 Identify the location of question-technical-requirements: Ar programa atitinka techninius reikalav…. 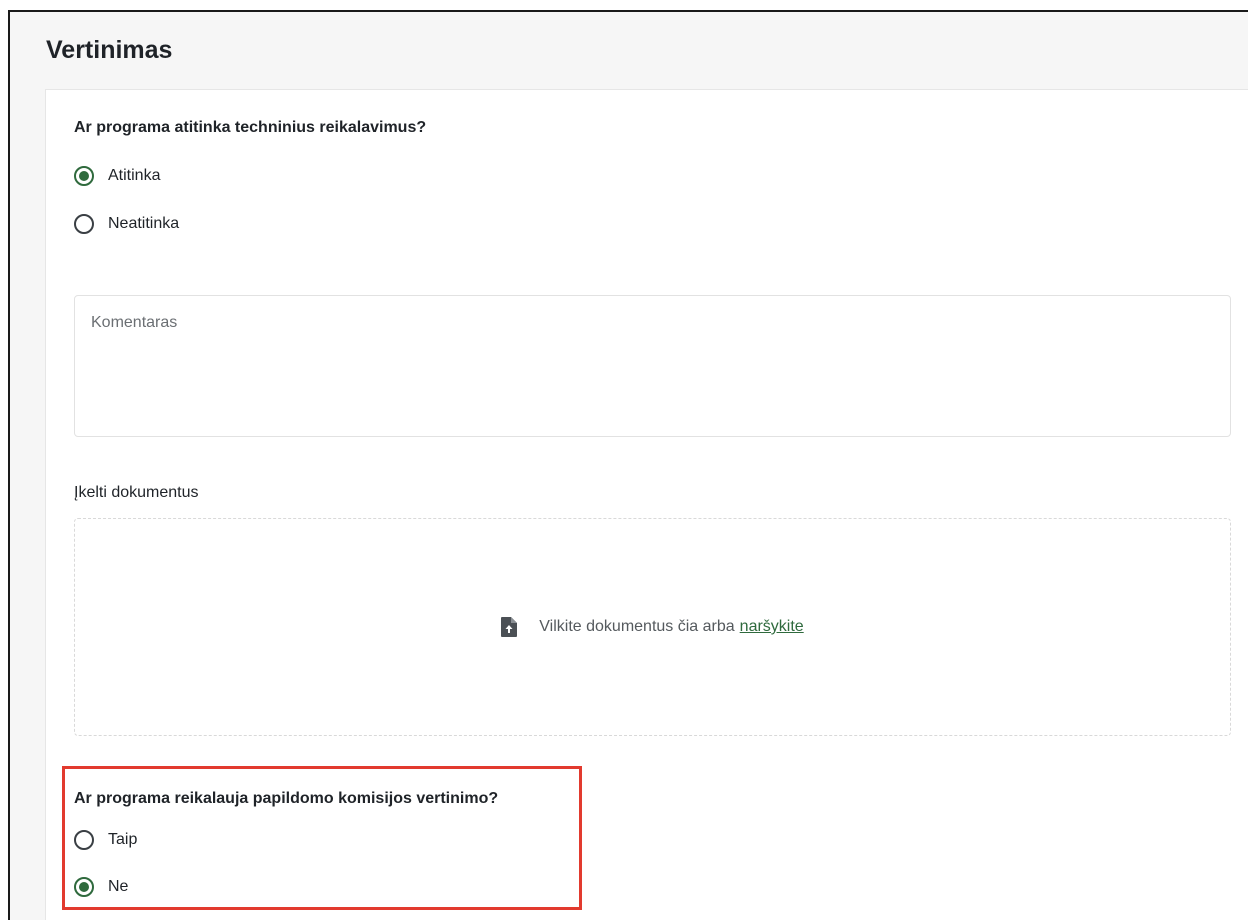
(250, 127).